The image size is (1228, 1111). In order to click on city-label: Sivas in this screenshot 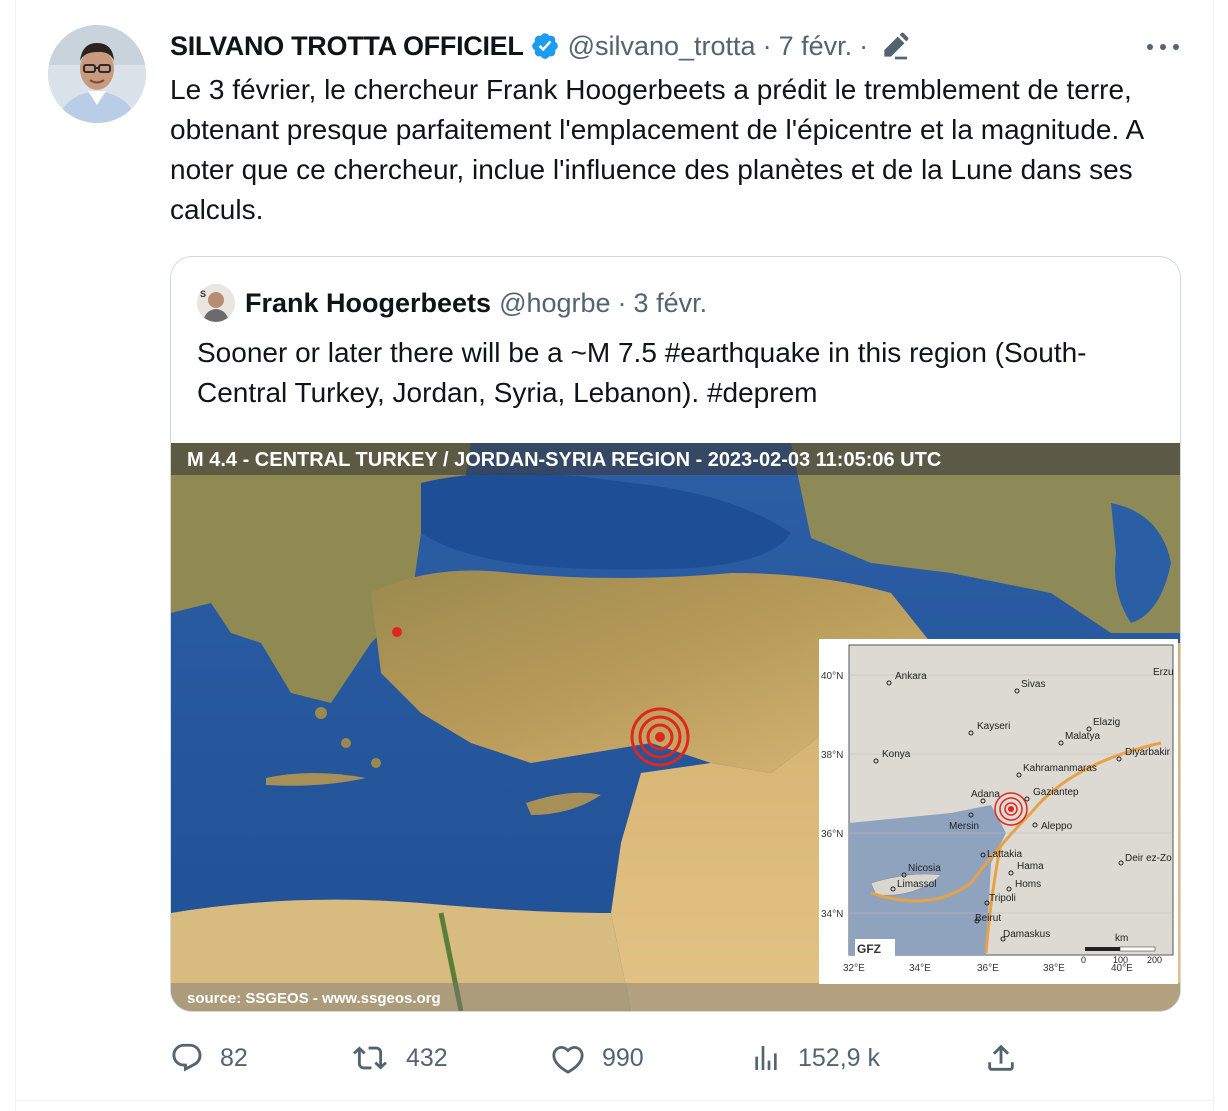, I will do `click(1033, 684)`.